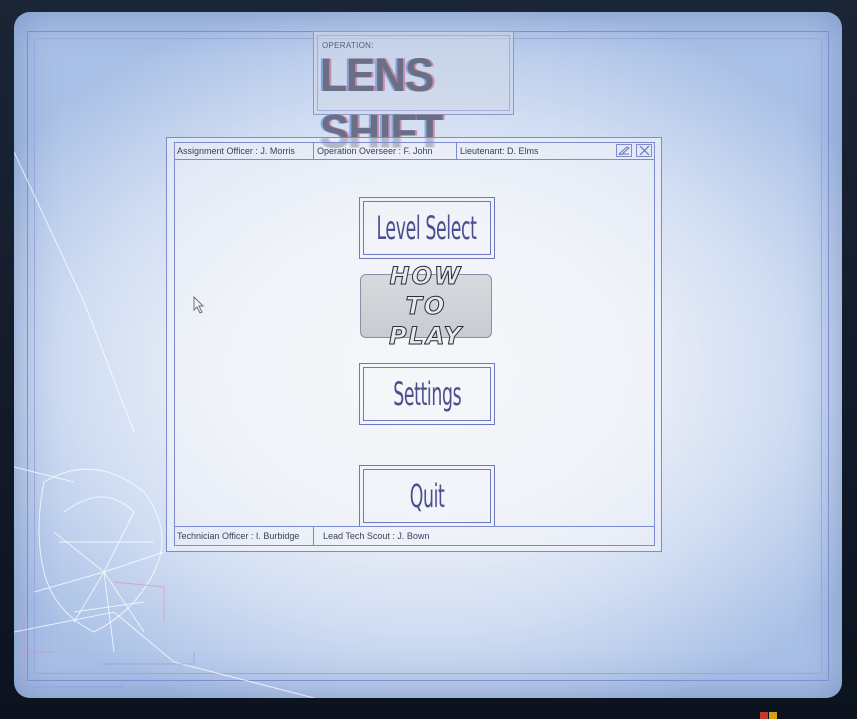  Describe the element at coordinates (313, 536) in the screenshot. I see `footer-divider` at that location.